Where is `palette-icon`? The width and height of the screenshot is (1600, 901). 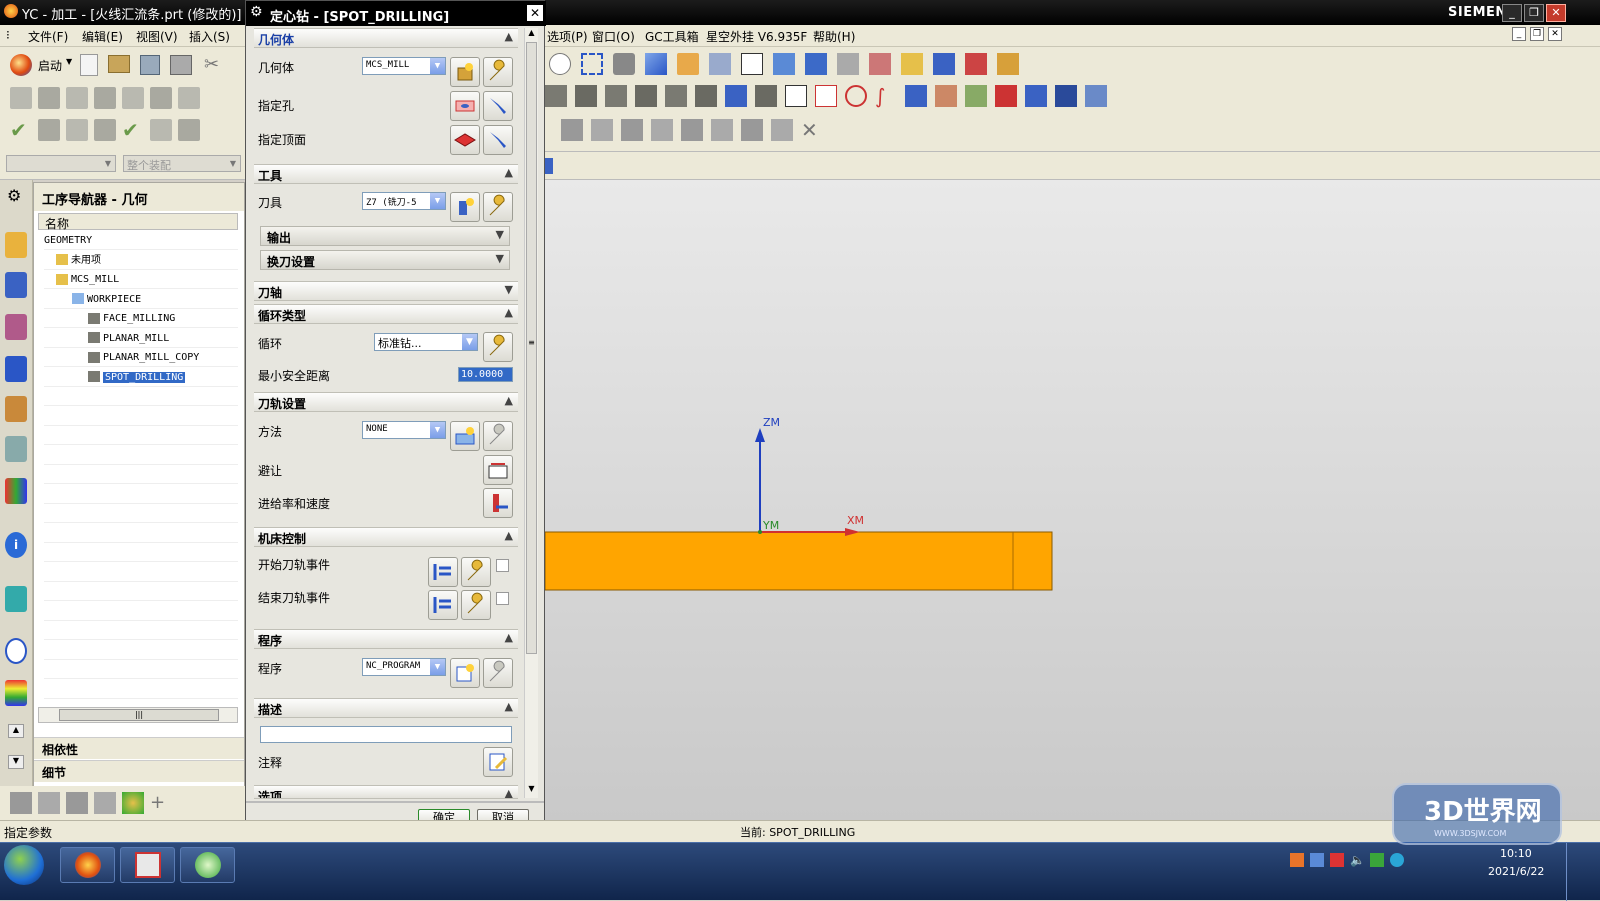
palette-icon is located at coordinates (16, 491).